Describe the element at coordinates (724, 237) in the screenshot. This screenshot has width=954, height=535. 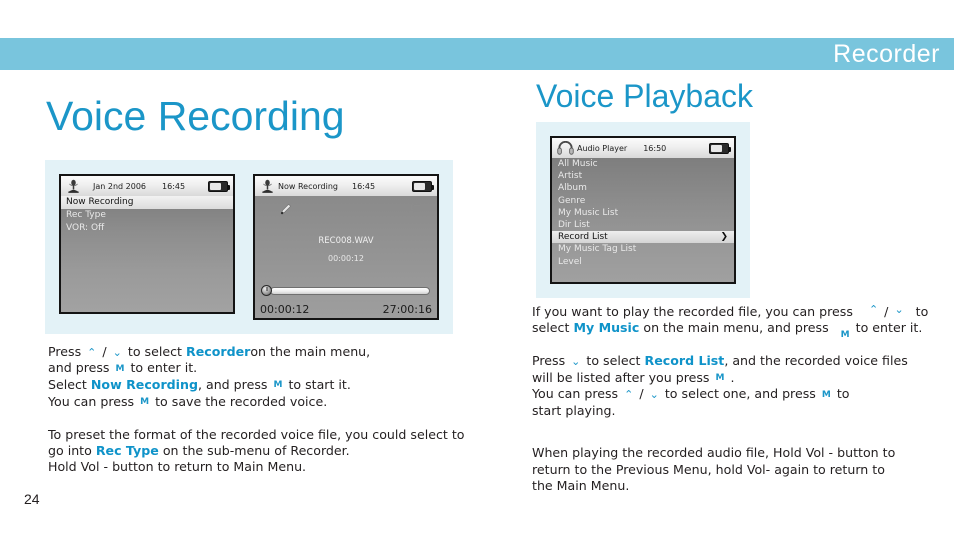
I see `chevron-right-icon: ❯` at that location.